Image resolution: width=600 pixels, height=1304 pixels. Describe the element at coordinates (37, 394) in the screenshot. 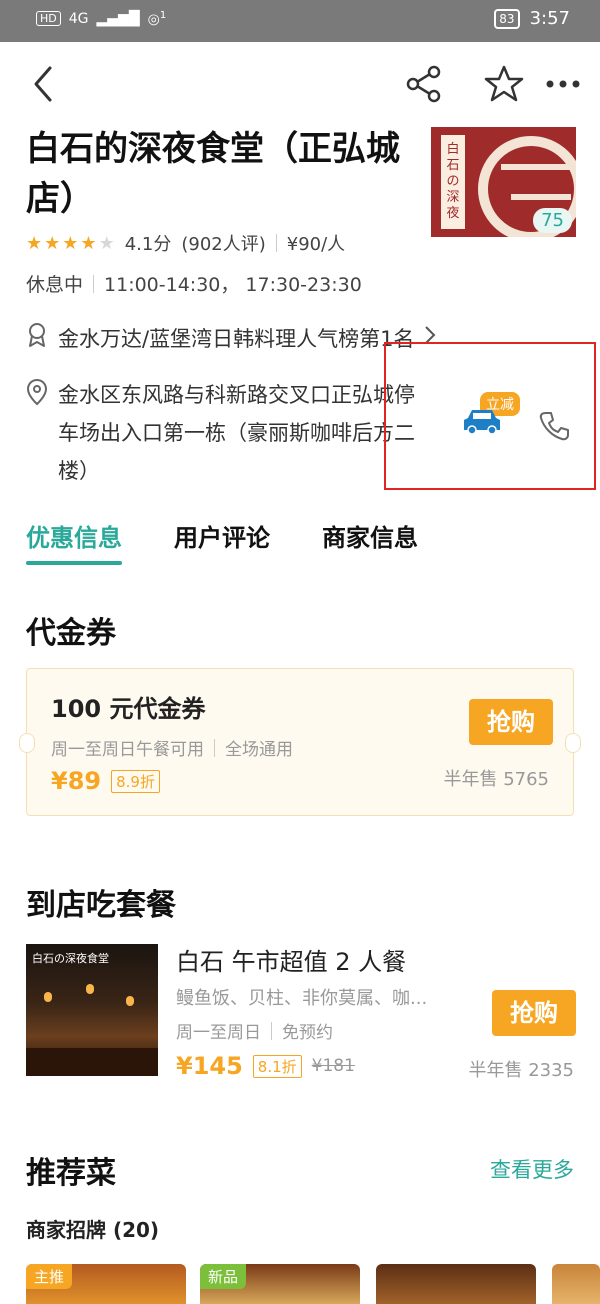

I see `location-pin-icon` at that location.